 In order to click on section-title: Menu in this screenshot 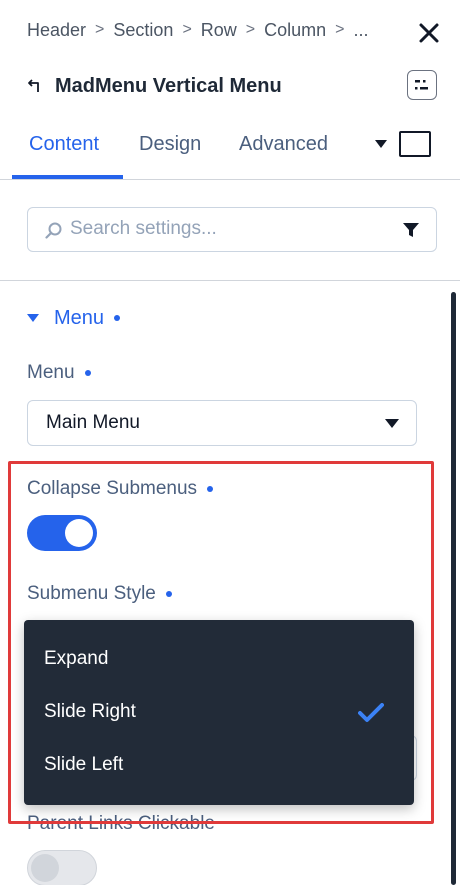, I will do `click(79, 317)`.